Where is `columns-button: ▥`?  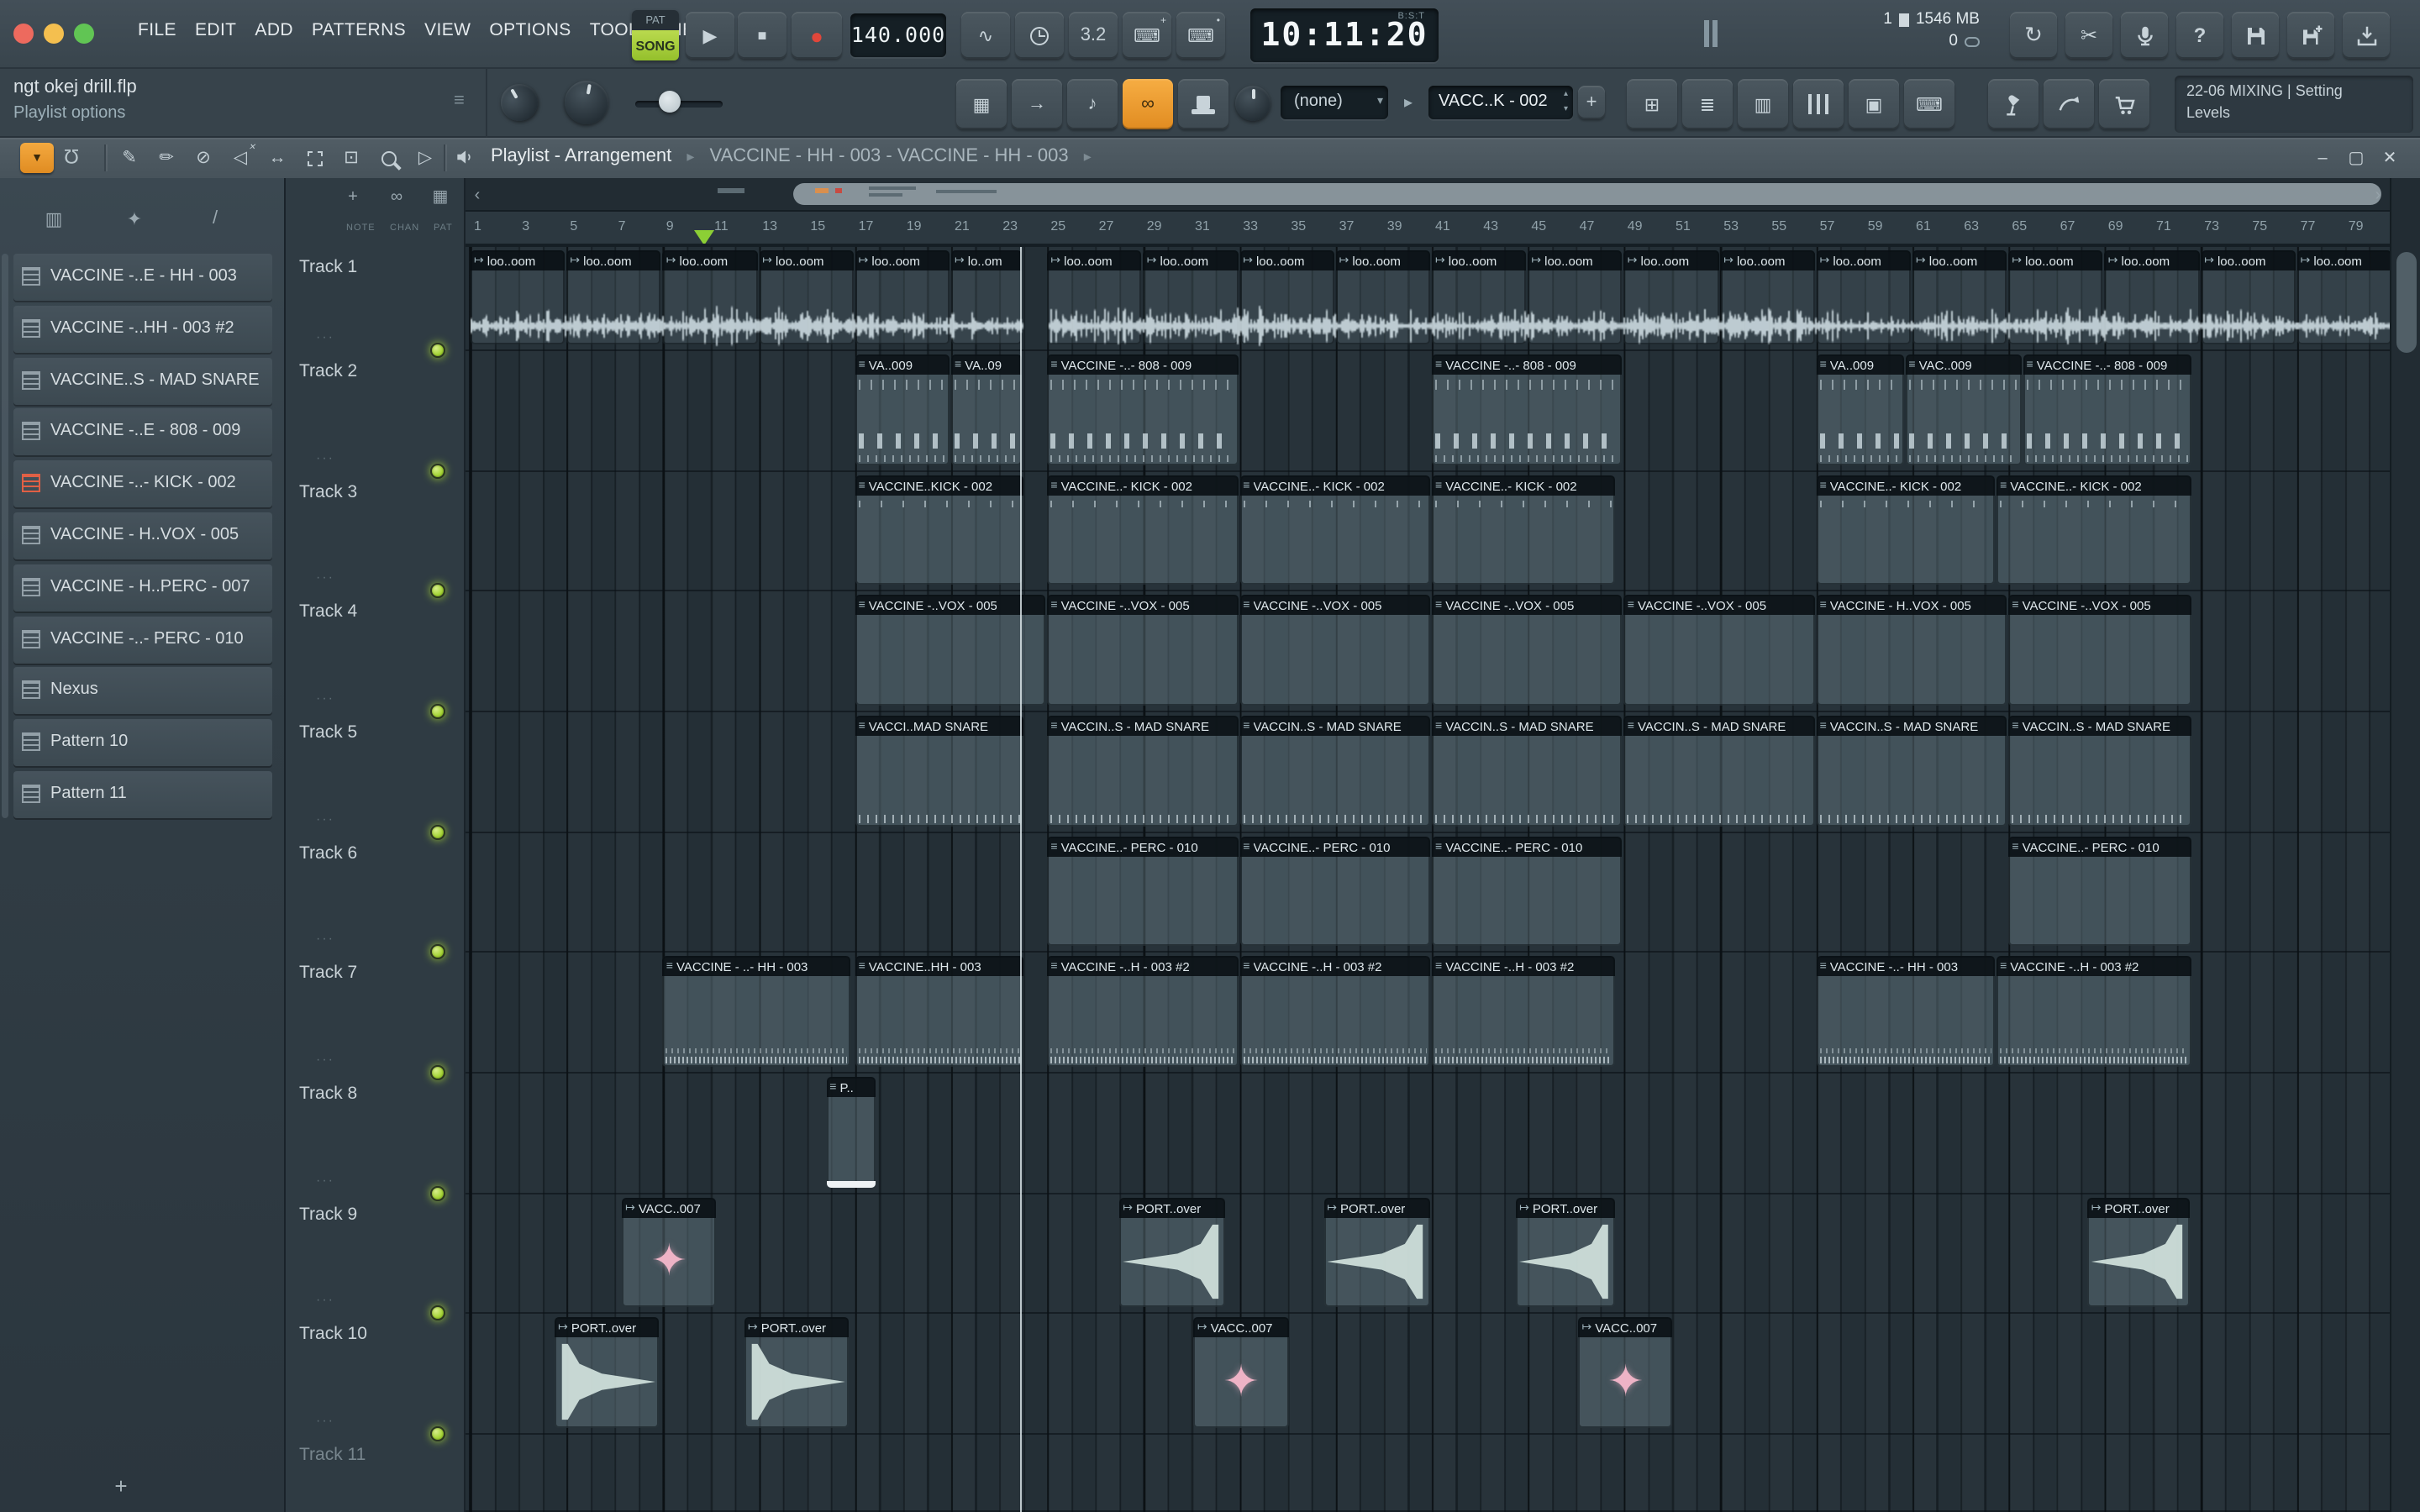
columns-button: ▥ is located at coordinates (1763, 104).